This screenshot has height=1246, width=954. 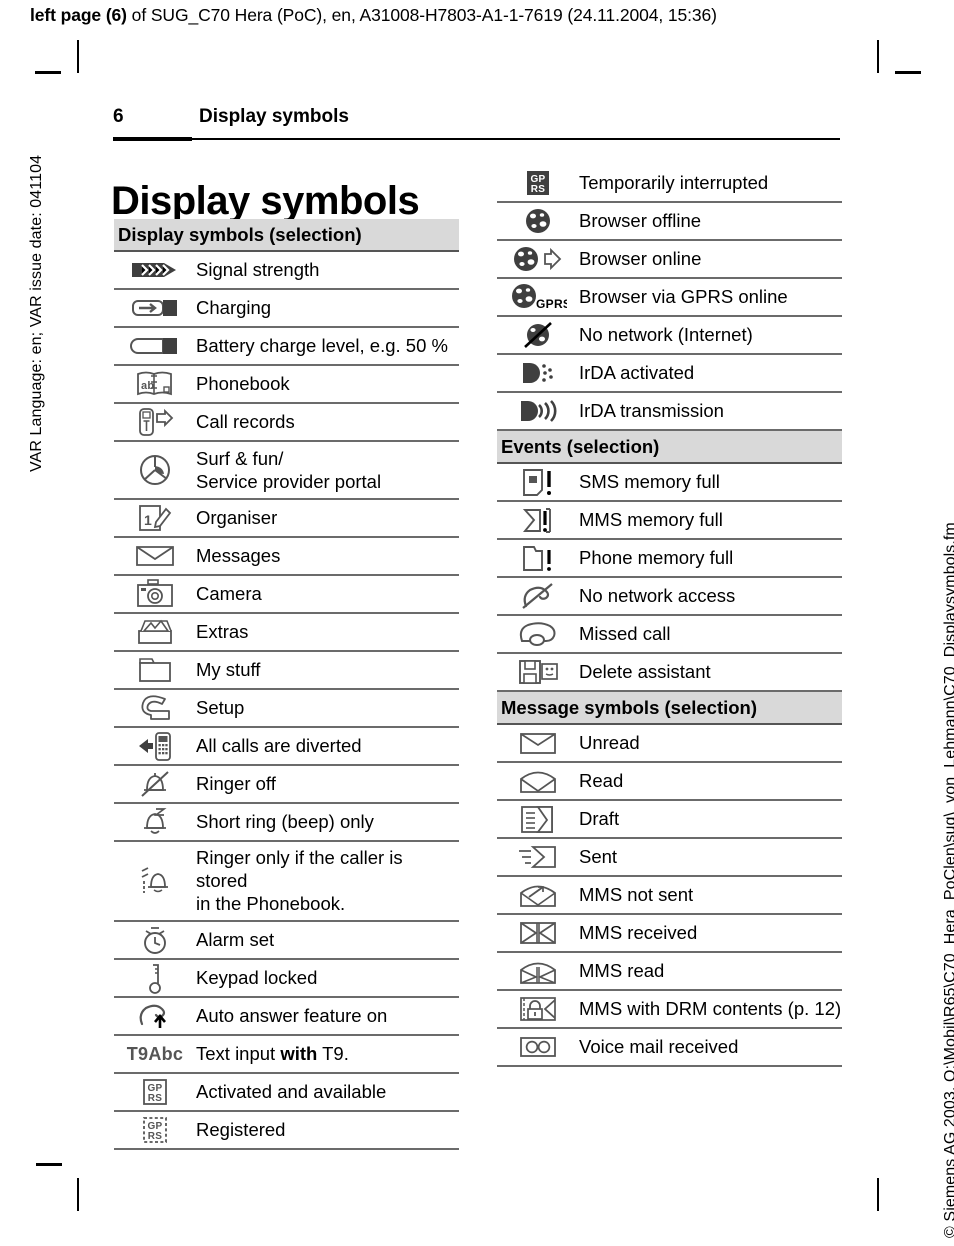 What do you see at coordinates (286, 709) in the screenshot?
I see `symbol-row: Setup` at bounding box center [286, 709].